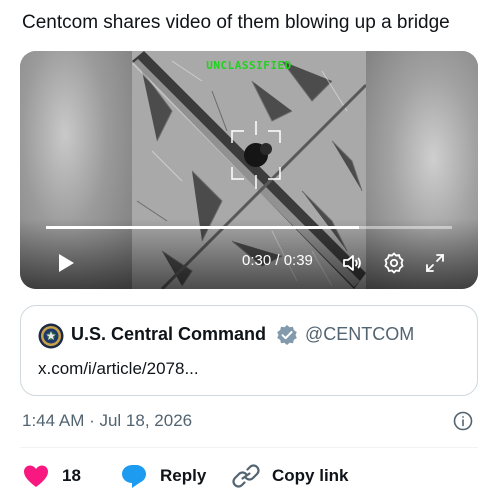 Image resolution: width=498 pixels, height=500 pixels. I want to click on heart-icon, so click(36, 476).